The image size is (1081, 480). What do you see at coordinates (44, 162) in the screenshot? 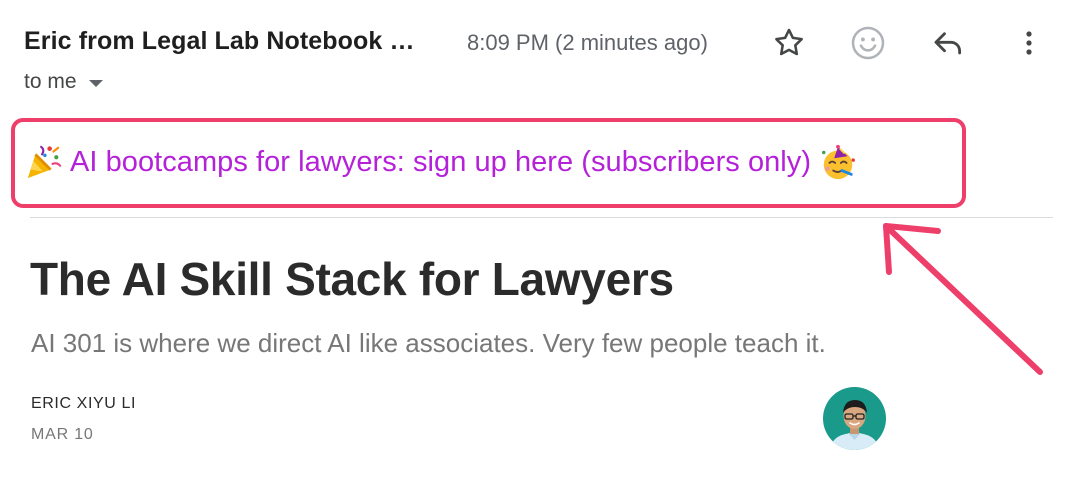
I see `party-popper-icon` at bounding box center [44, 162].